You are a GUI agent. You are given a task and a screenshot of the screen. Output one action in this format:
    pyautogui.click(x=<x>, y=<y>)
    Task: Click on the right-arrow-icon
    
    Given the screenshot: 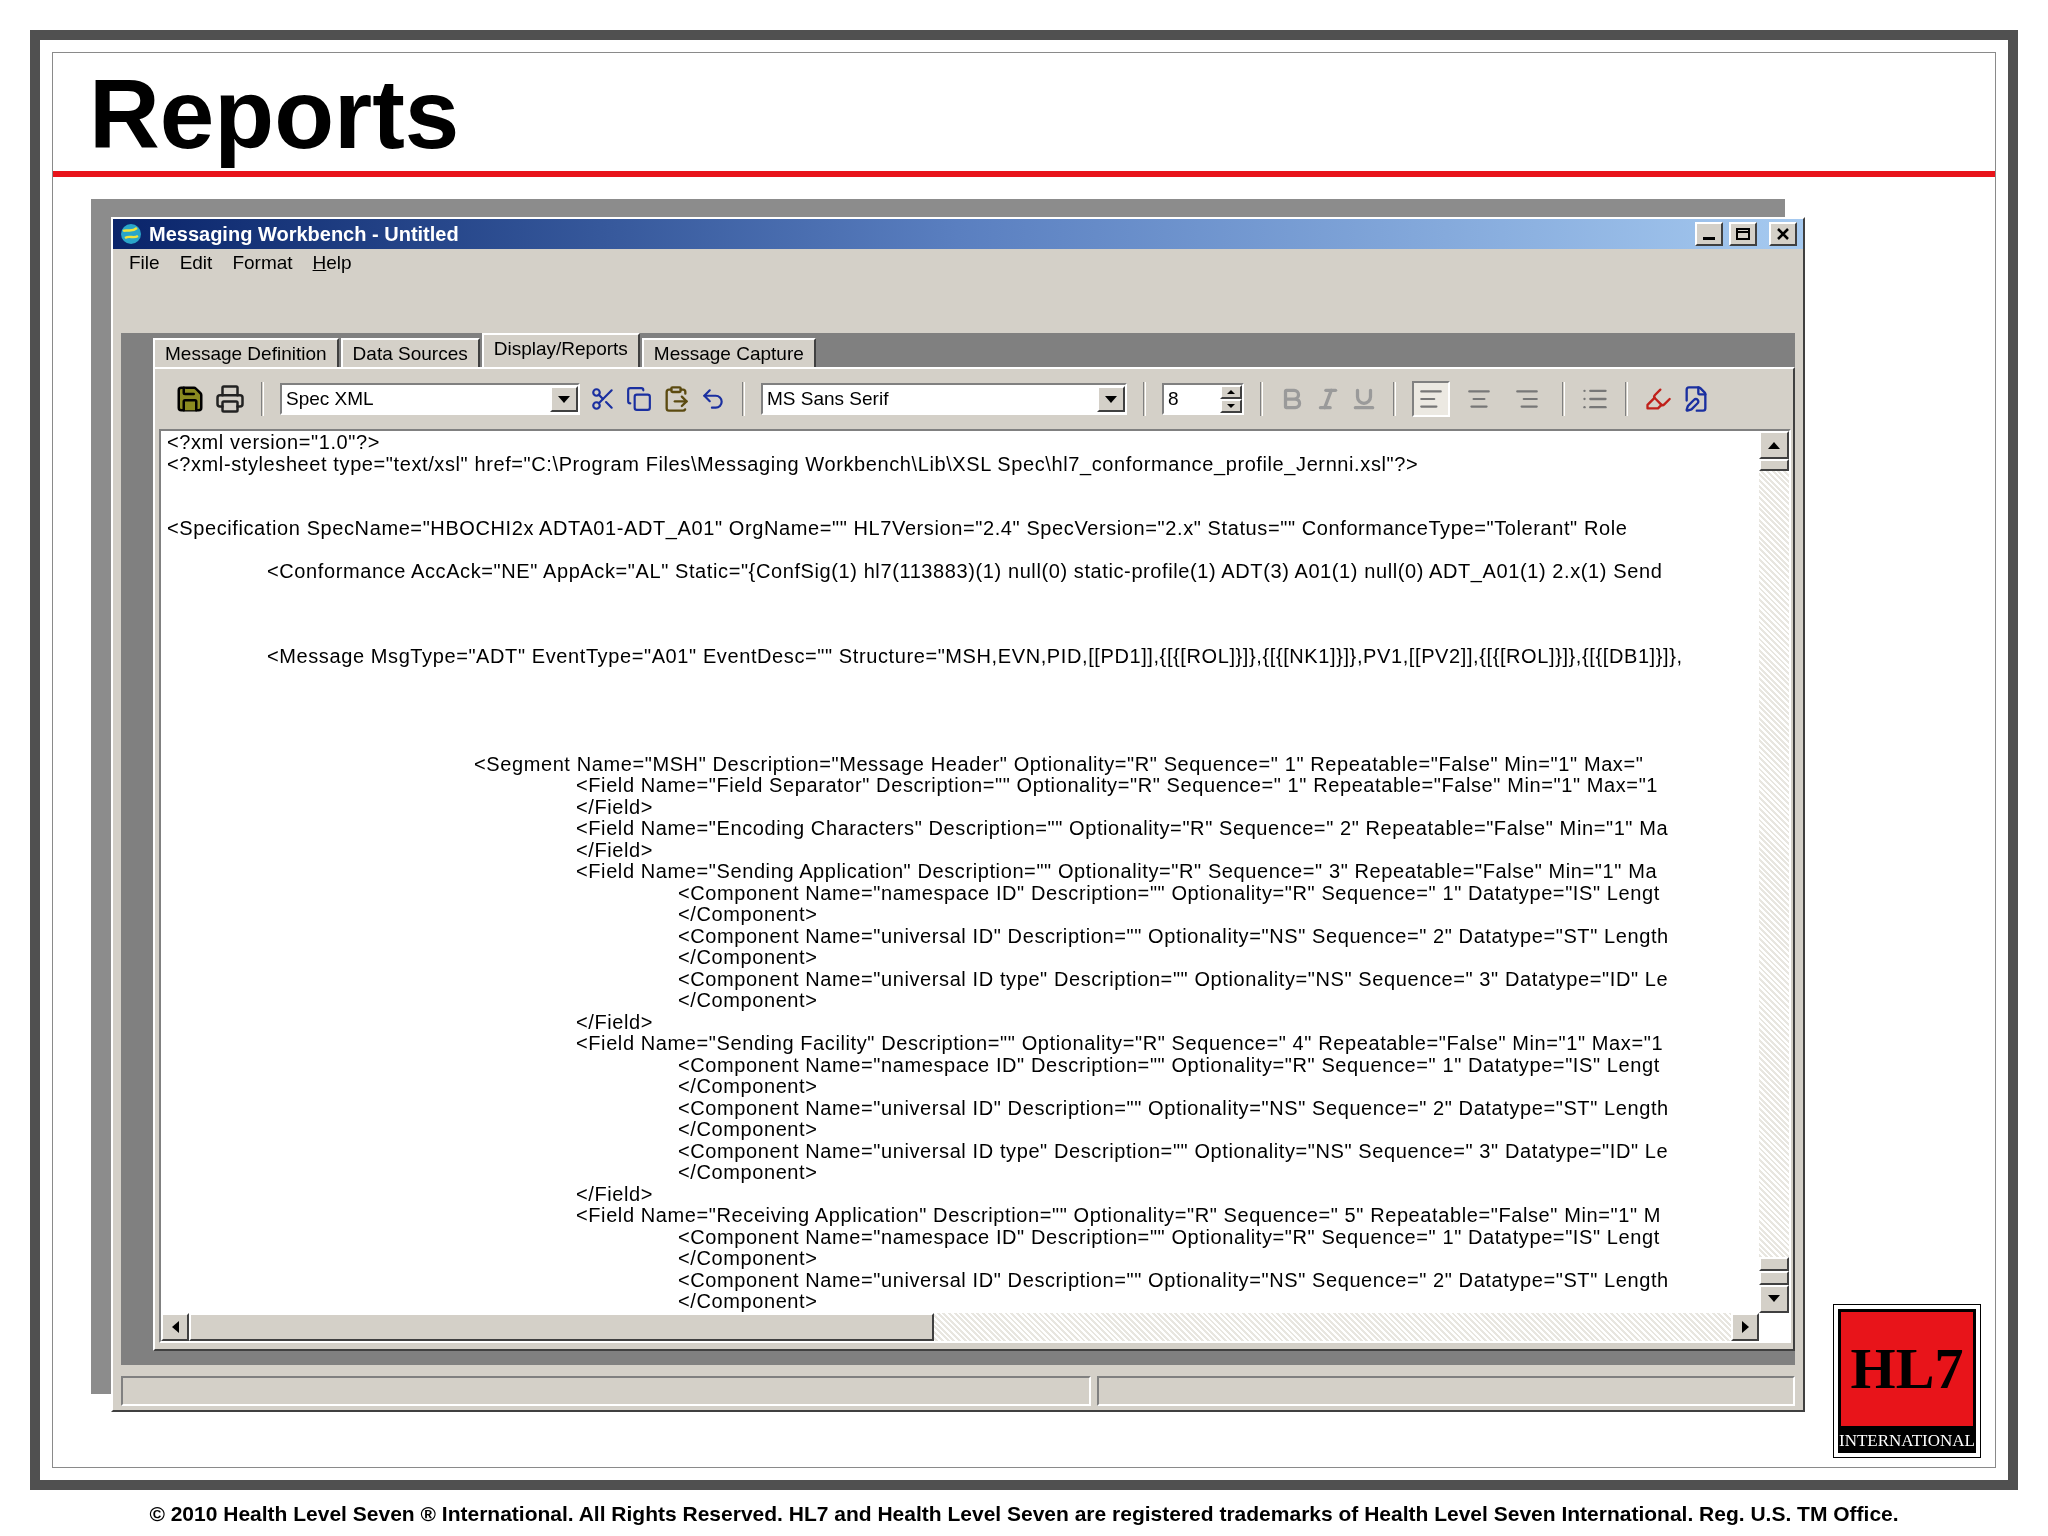 What is the action you would take?
    pyautogui.click(x=1745, y=1326)
    